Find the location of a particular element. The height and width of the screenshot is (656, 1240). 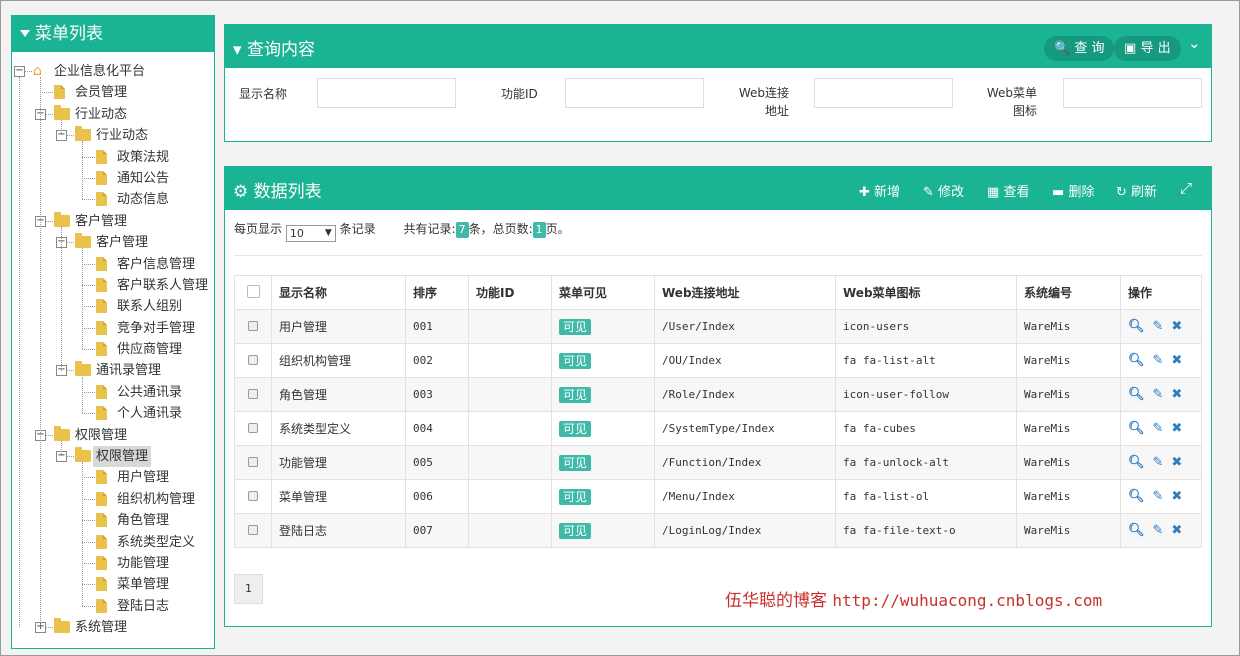

display-name-input is located at coordinates (386, 93).